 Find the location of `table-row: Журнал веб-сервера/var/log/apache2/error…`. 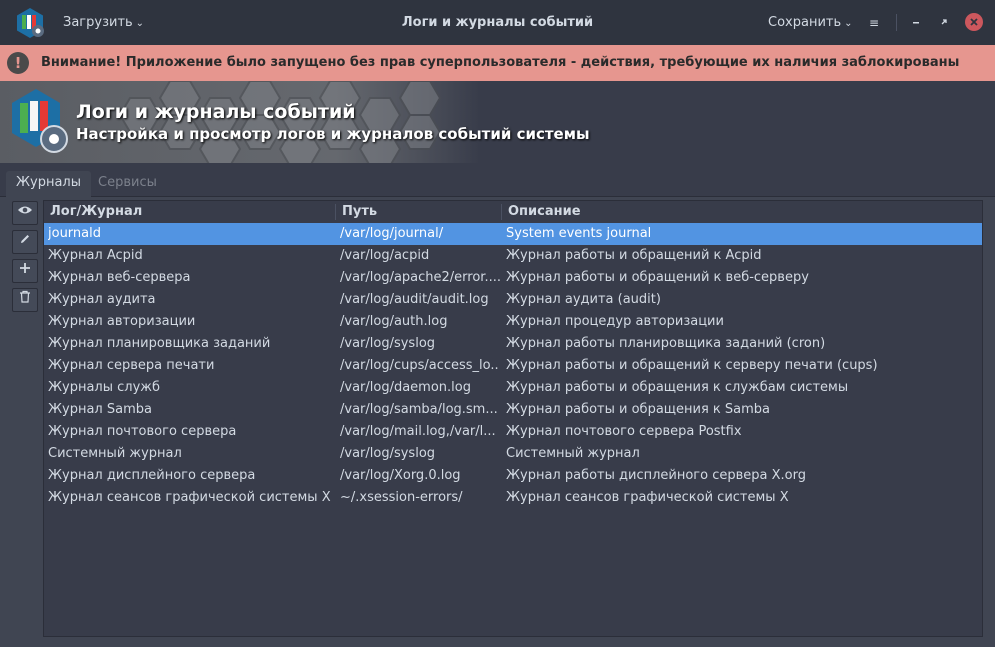

table-row: Журнал веб-сервера/var/log/apache2/error… is located at coordinates (513, 278).